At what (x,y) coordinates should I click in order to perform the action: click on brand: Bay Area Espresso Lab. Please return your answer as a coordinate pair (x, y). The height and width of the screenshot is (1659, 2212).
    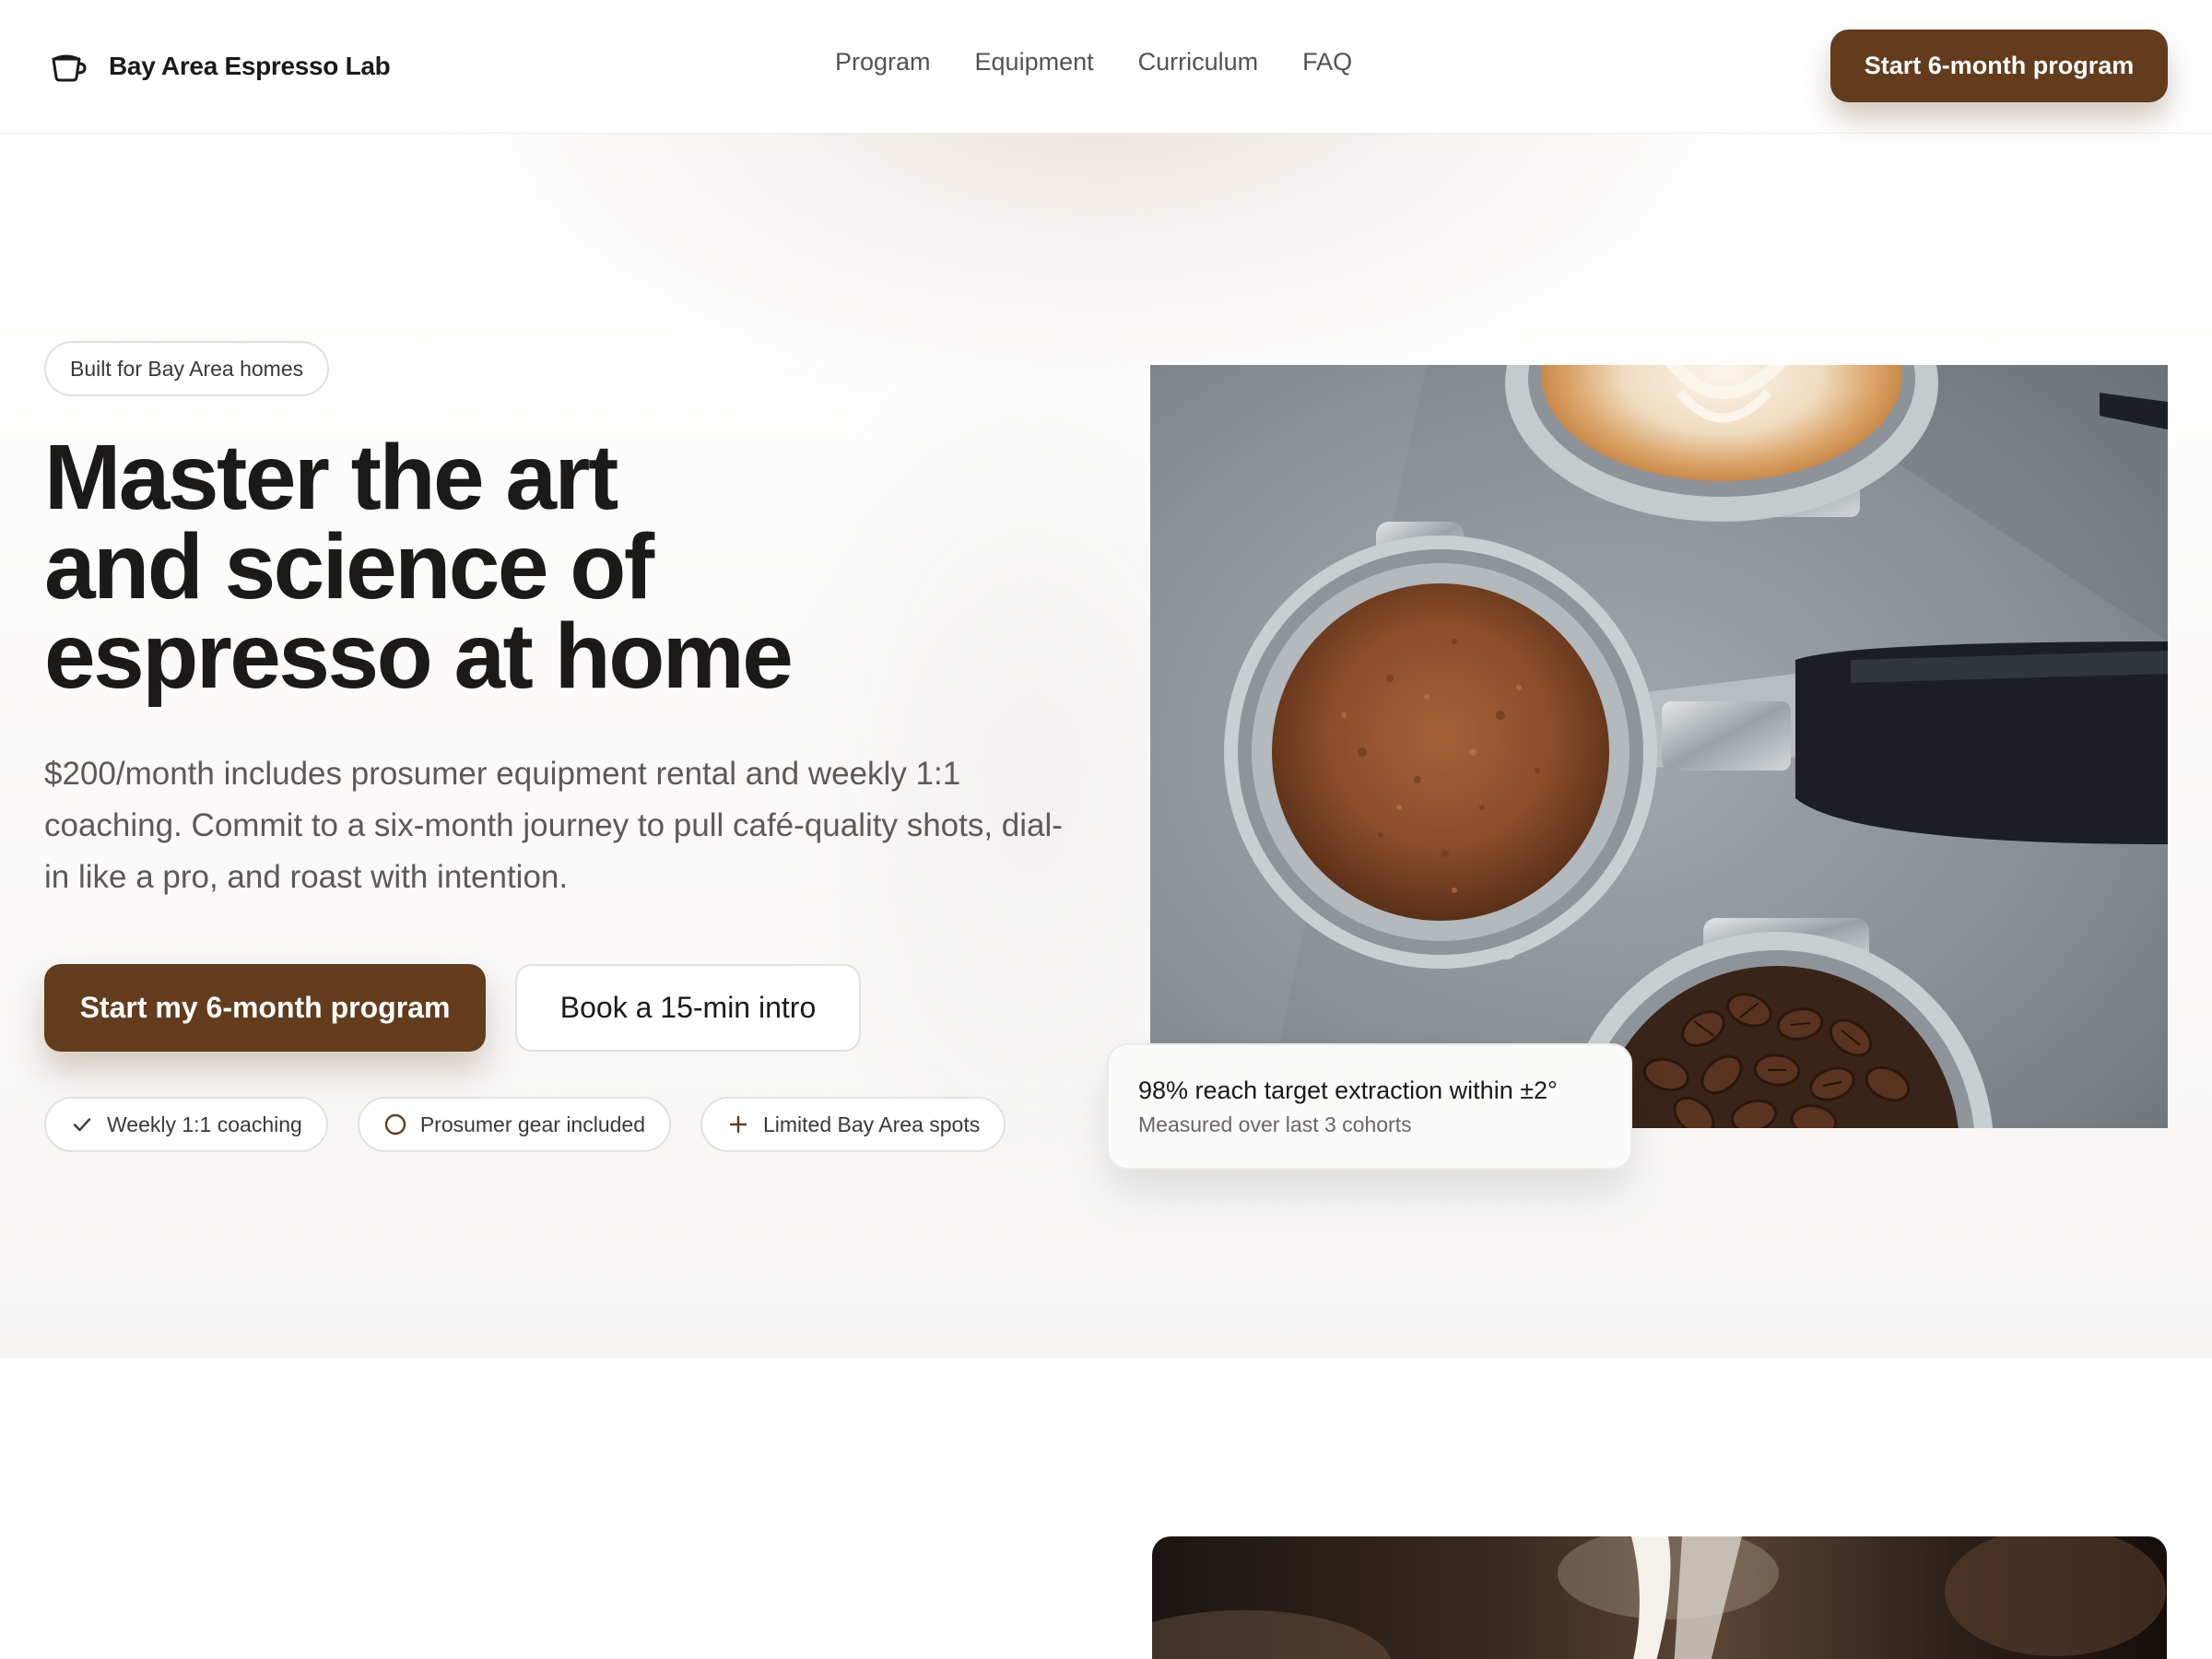
    Looking at the image, I should click on (219, 66).